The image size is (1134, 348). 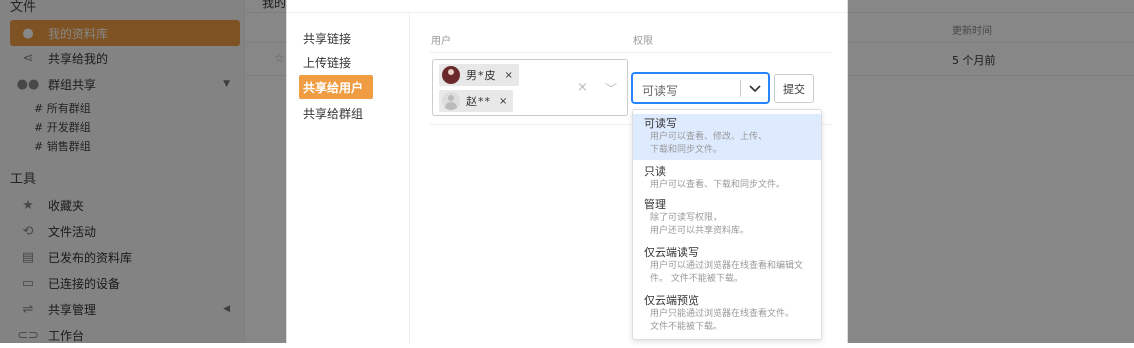 What do you see at coordinates (643, 41) in the screenshot?
I see `permission-column-label: 权限` at bounding box center [643, 41].